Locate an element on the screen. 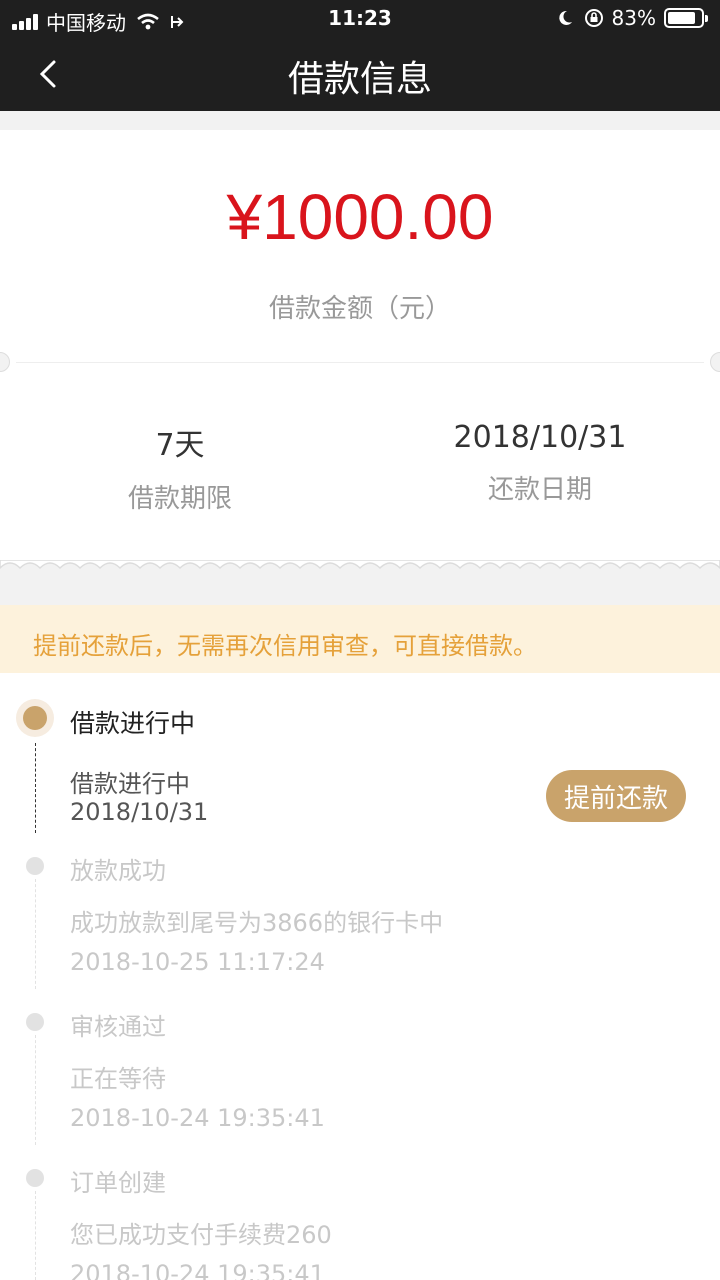  step-detail: 您已成功支付手续费260 is located at coordinates (201, 1235).